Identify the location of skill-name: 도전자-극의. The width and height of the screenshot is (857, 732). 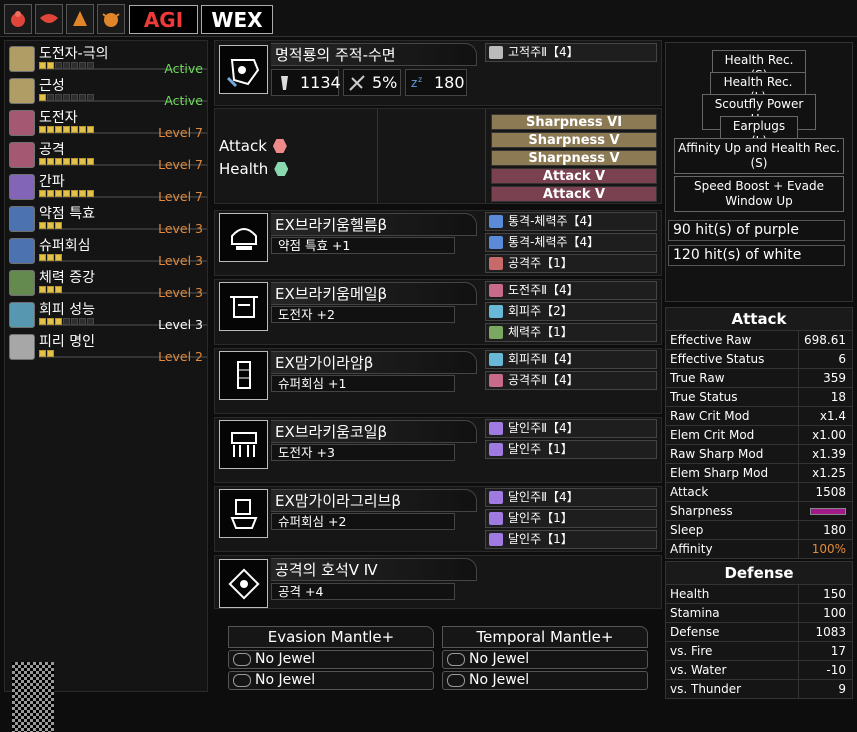
(74, 54).